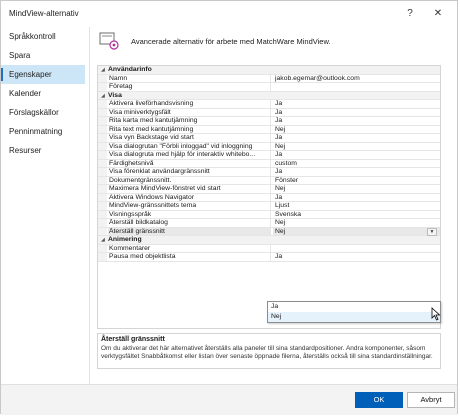 The image size is (460, 416). I want to click on title-bar: MindView-alternativ ? ✕, so click(229, 14).